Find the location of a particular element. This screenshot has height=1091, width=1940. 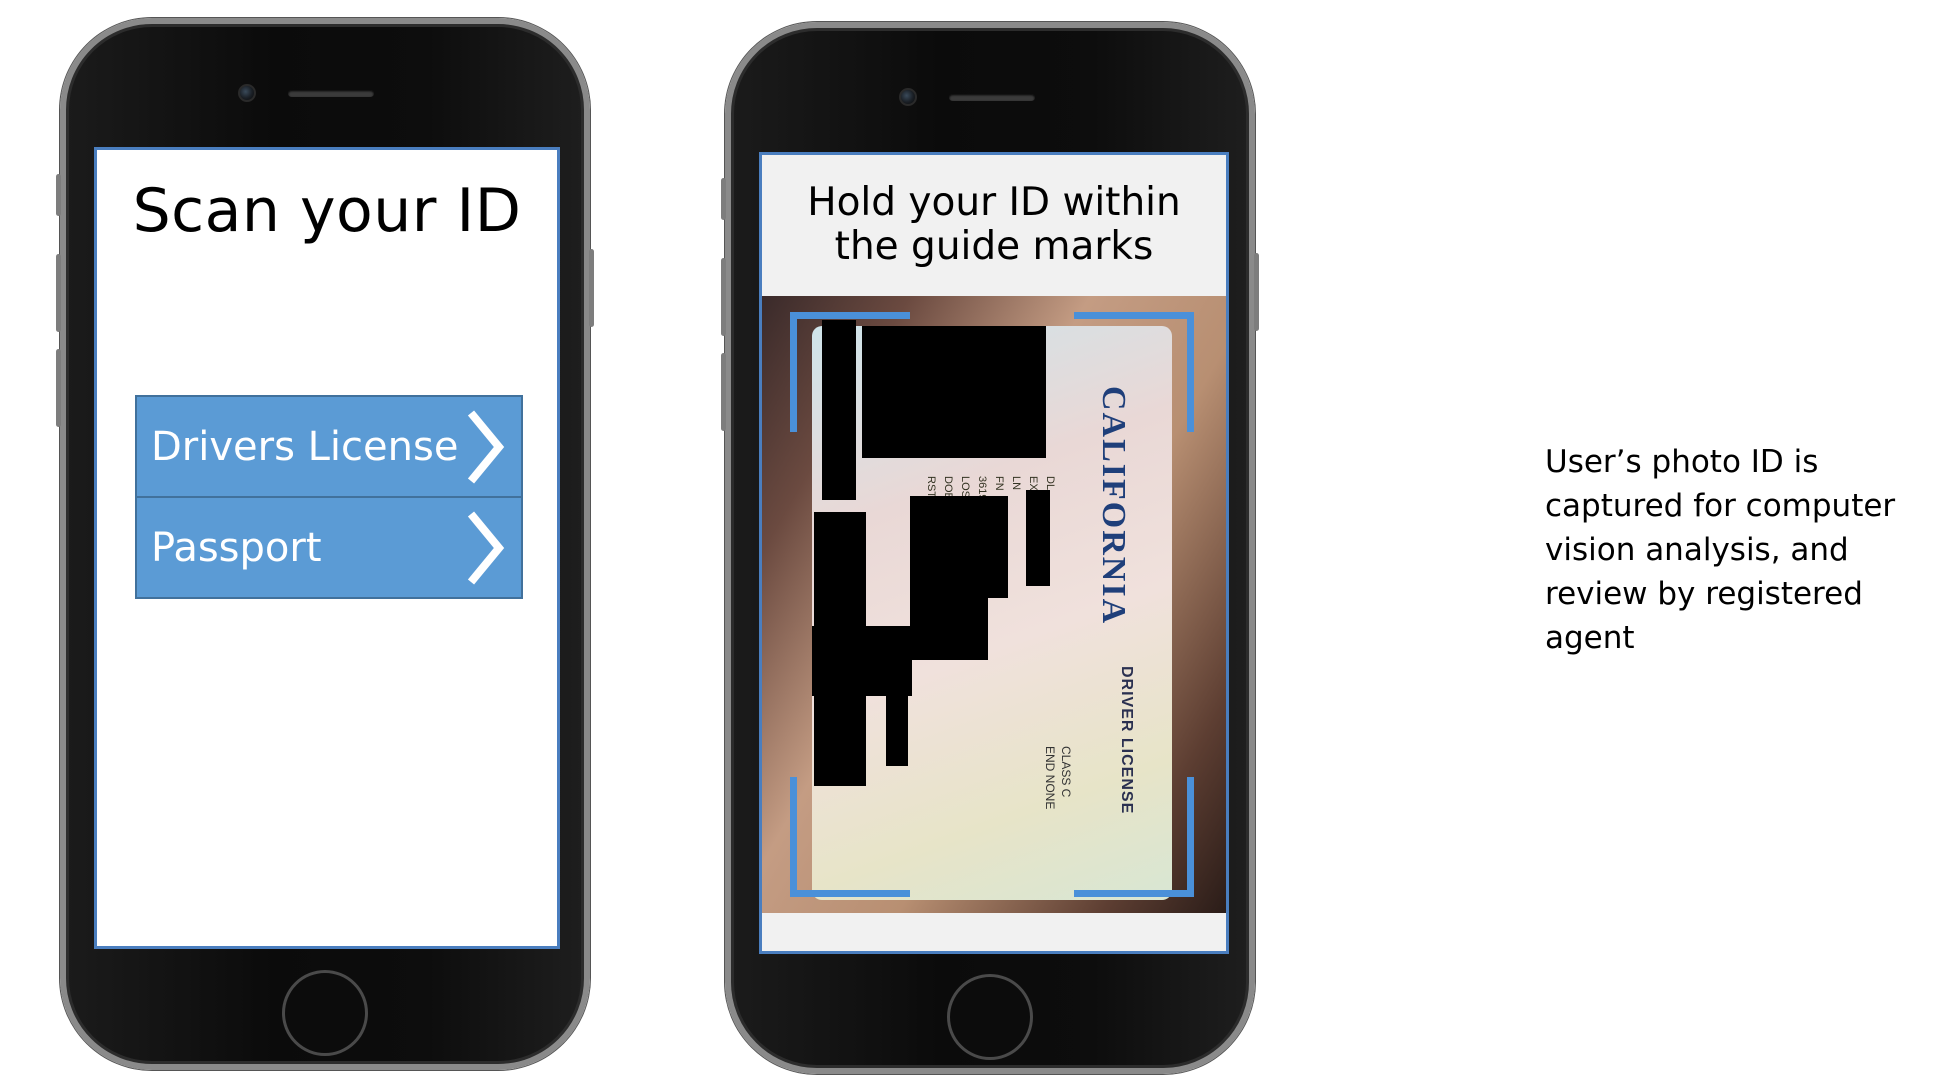

id-endorsement-line: END NONE is located at coordinates (1050, 778).